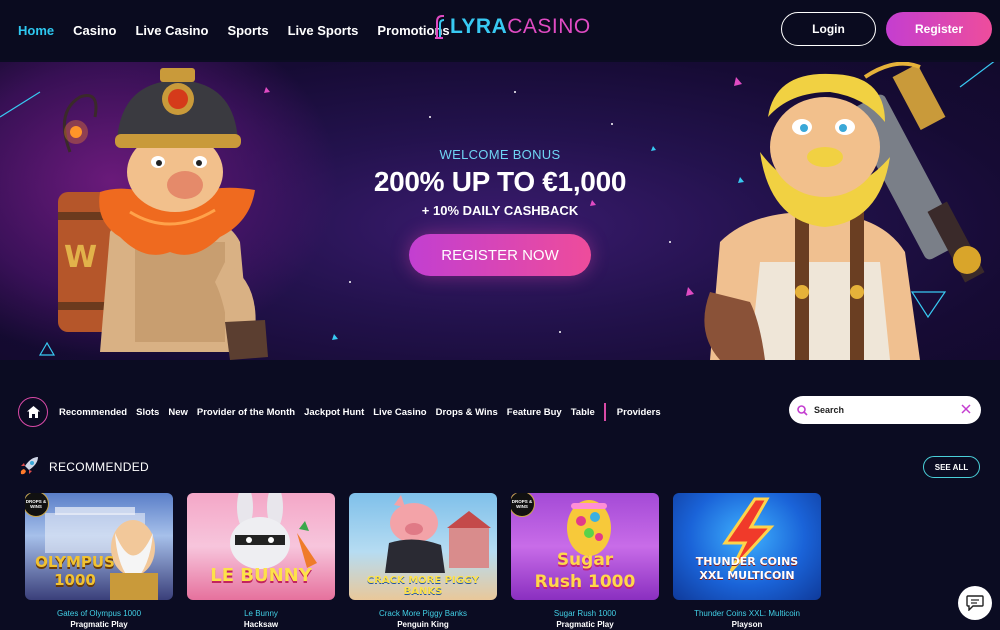 This screenshot has height=630, width=1000. I want to click on home-icon, so click(33, 412).